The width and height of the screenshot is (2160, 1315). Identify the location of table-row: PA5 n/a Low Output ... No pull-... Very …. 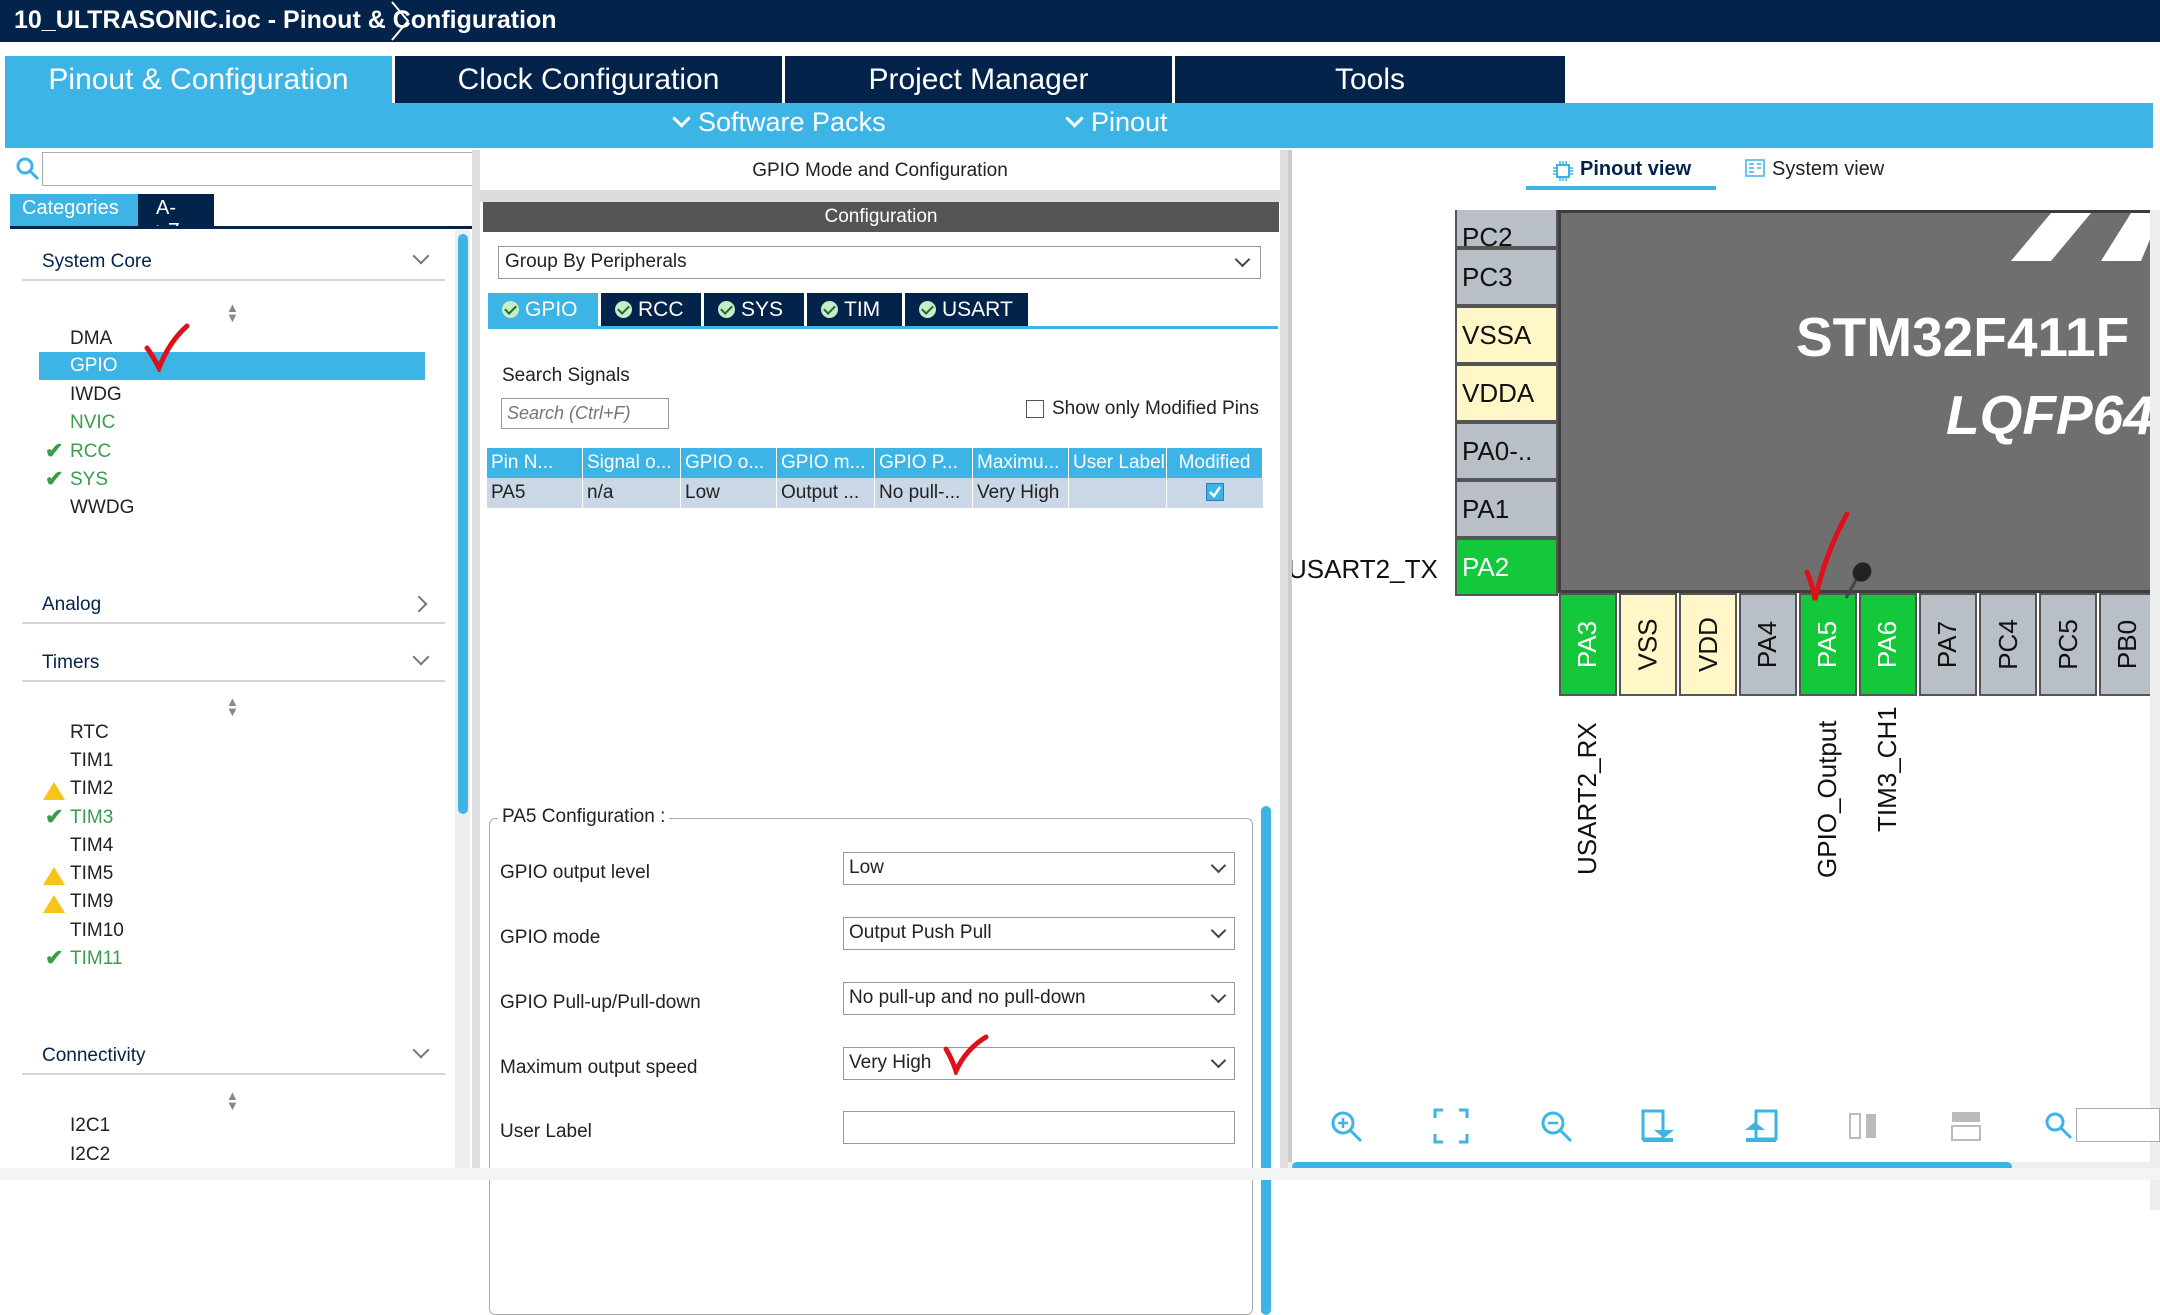
(875, 493).